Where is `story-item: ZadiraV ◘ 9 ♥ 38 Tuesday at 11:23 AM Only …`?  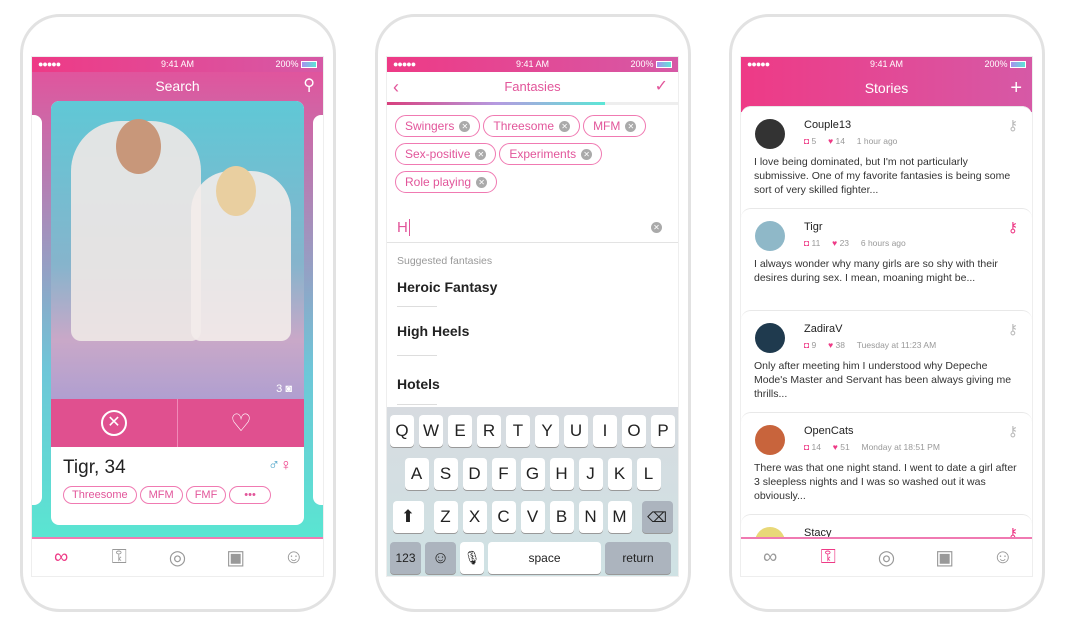
story-item: ZadiraV ◘ 9 ♥ 38 Tuesday at 11:23 AM Only … is located at coordinates (886, 361).